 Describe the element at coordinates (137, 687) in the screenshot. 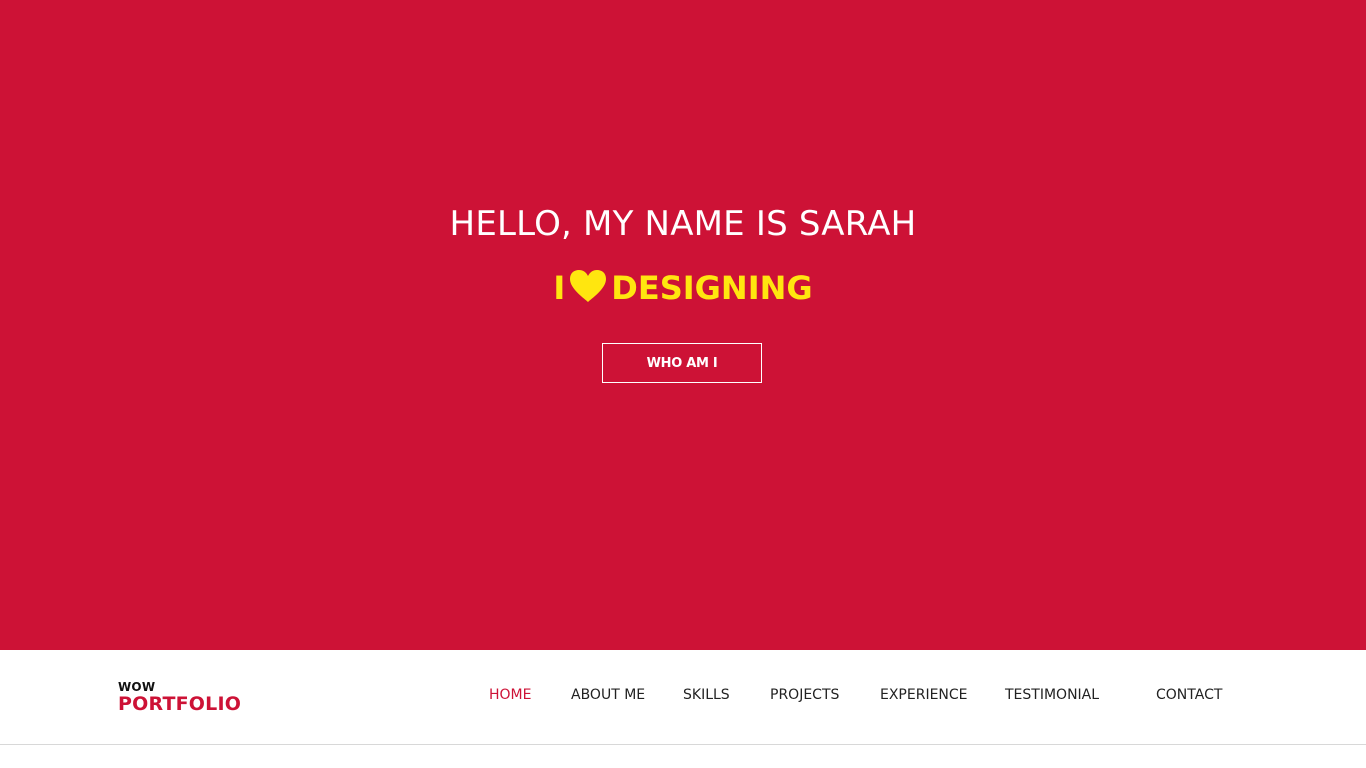

I see `logo-small-text: WOW` at that location.